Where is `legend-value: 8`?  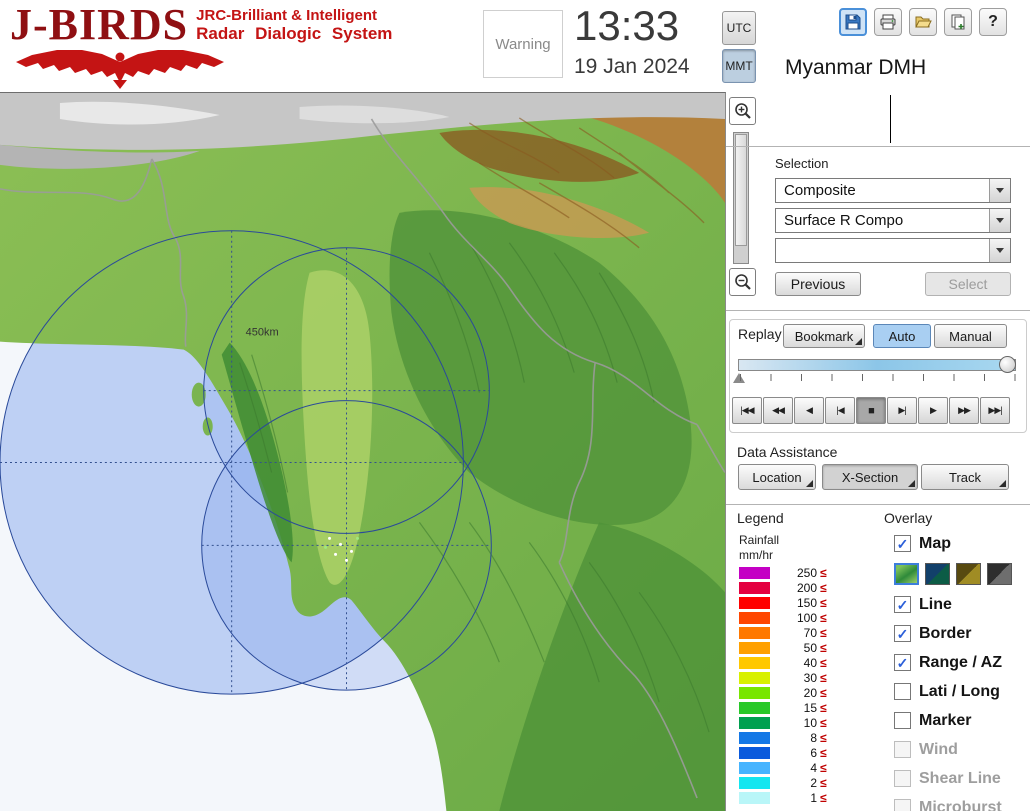
legend-value: 8 is located at coordinates (813, 737).